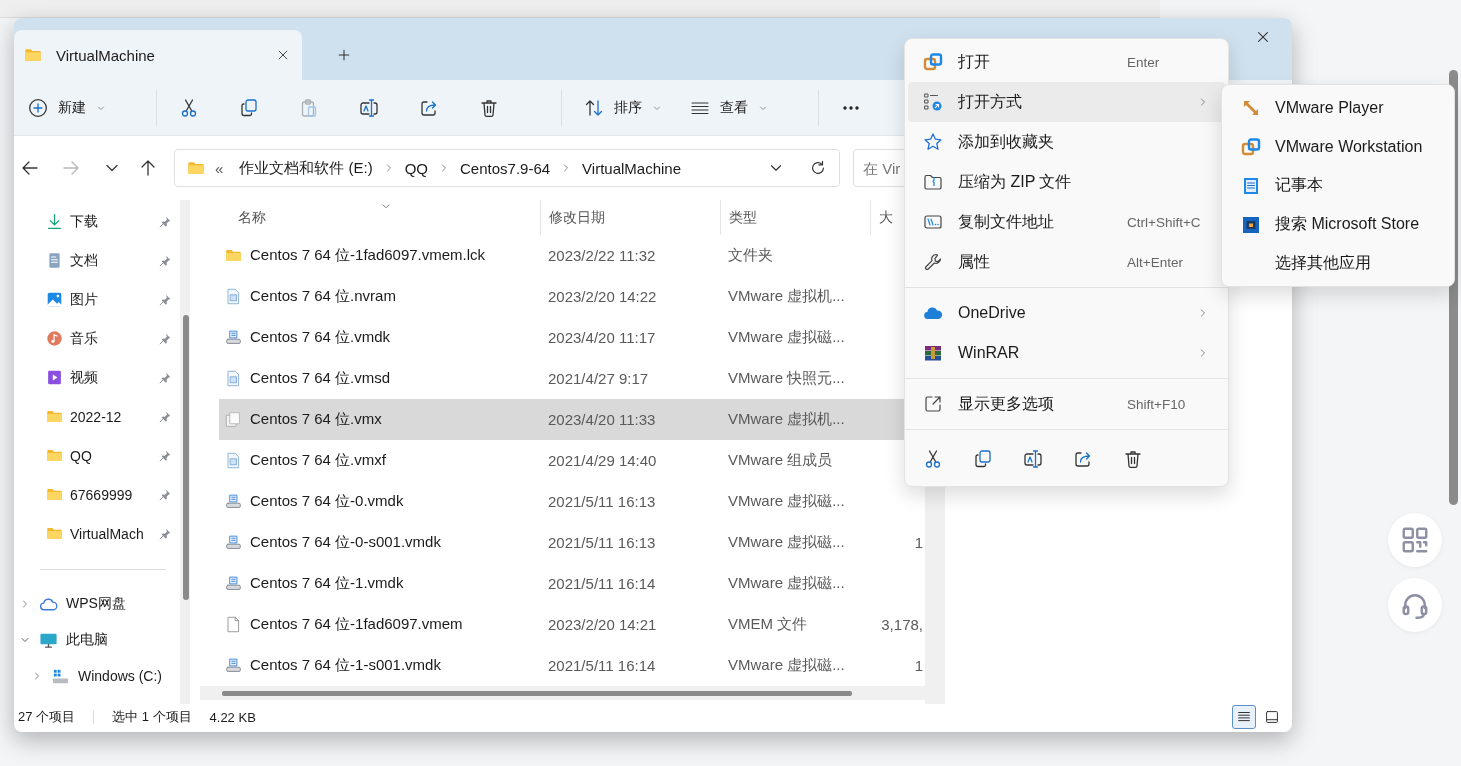 The height and width of the screenshot is (766, 1461). What do you see at coordinates (602, 297) in the screenshot?
I see `table-cell-text: 2023/2/20 14:22` at bounding box center [602, 297].